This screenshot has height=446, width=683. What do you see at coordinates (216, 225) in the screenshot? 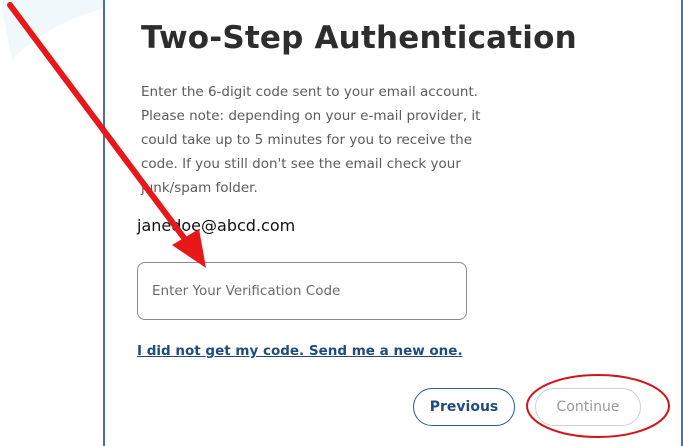
I see `email-address: janedoe@abcd.com` at bounding box center [216, 225].